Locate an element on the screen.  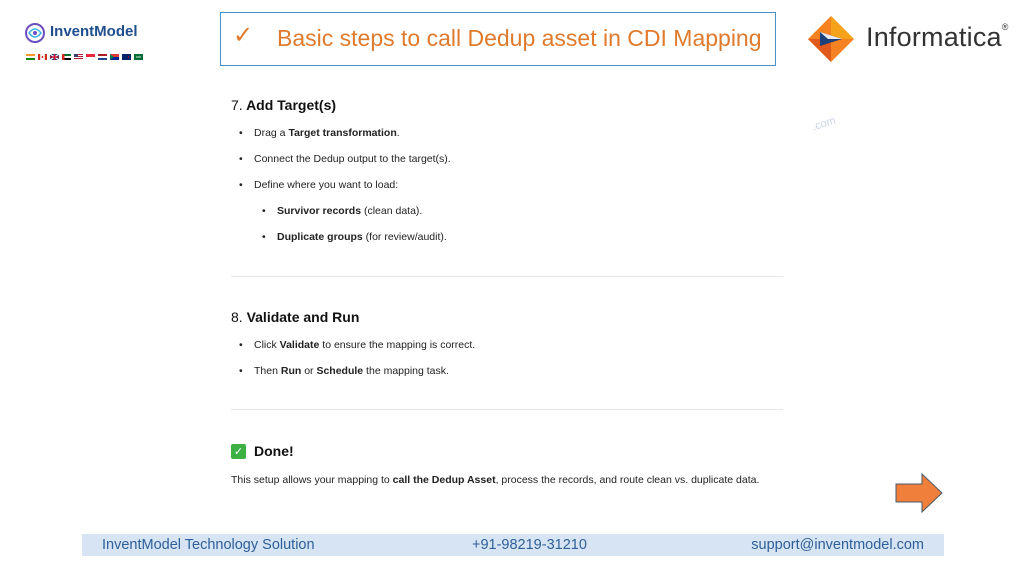
new-zealand-flag-icon is located at coordinates (126, 57).